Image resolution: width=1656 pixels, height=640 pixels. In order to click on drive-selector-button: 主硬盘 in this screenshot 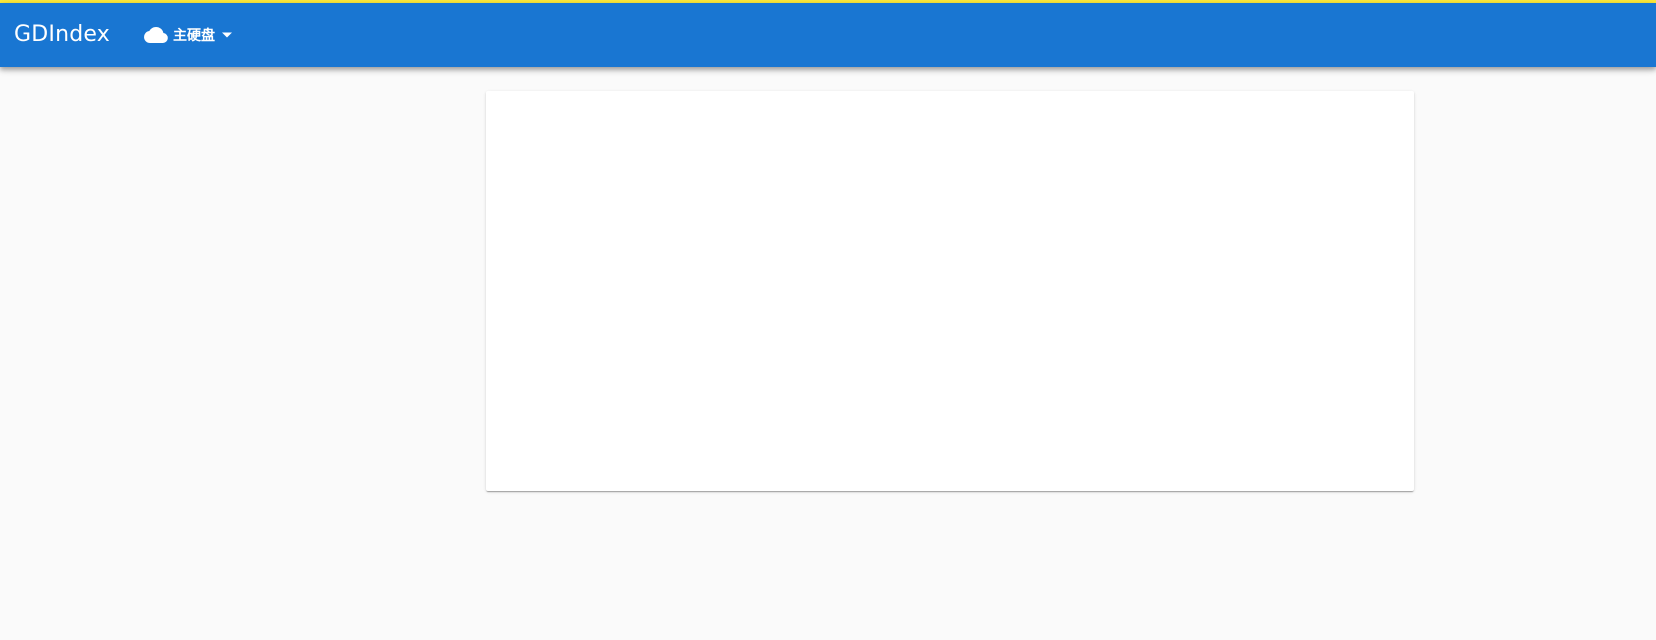, I will do `click(189, 35)`.